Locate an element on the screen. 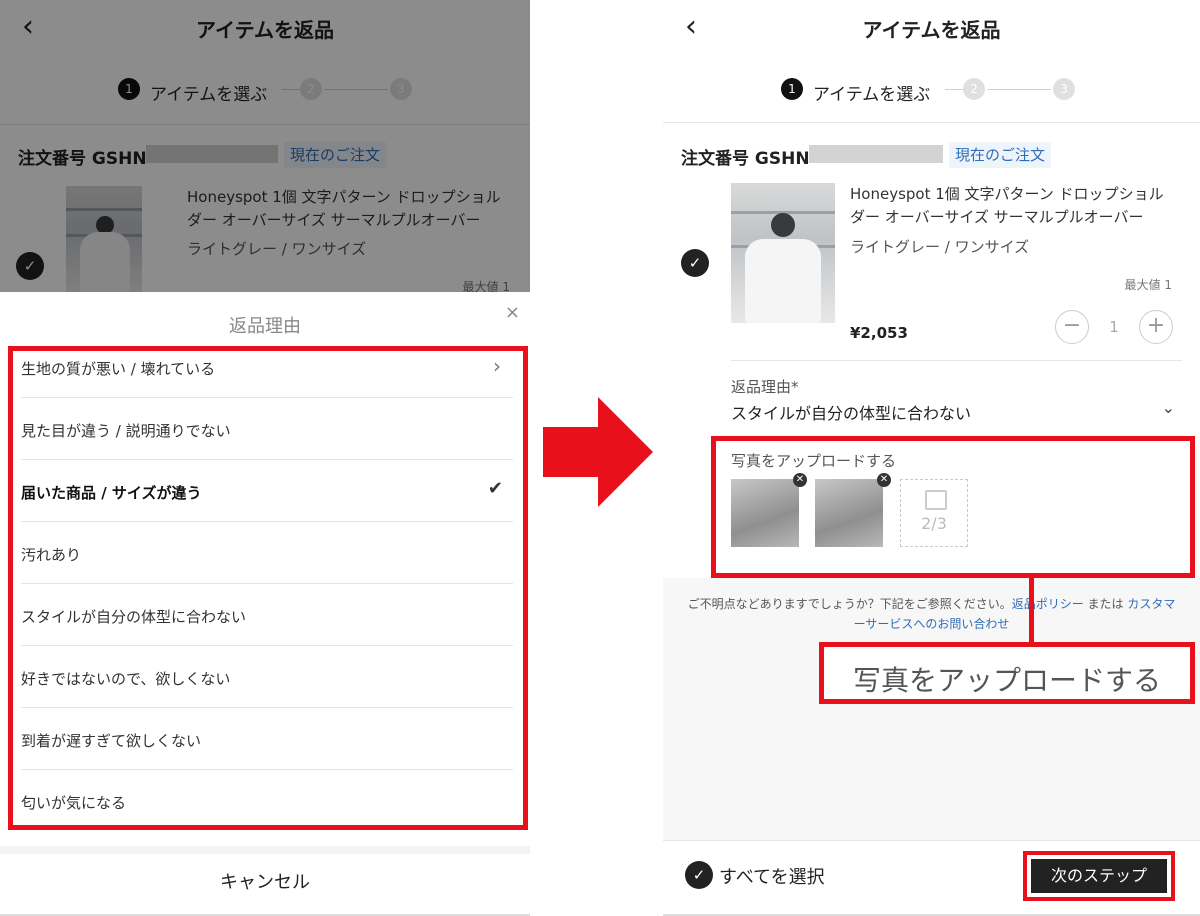 This screenshot has width=1200, height=916. increase-button: + is located at coordinates (1156, 327).